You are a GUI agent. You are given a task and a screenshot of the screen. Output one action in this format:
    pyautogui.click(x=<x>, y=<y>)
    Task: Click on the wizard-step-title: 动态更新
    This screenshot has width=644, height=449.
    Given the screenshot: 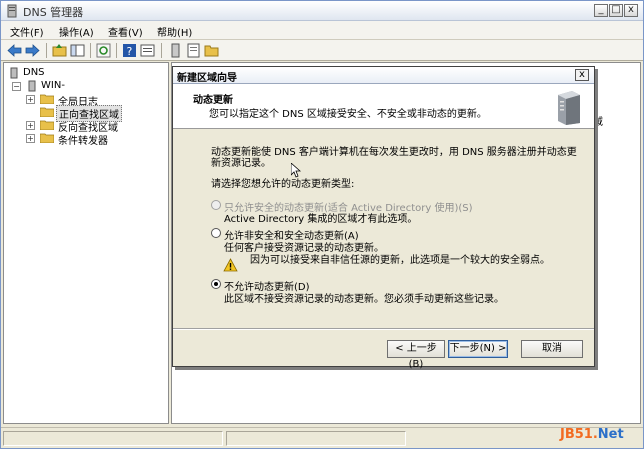 What is the action you would take?
    pyautogui.click(x=213, y=100)
    